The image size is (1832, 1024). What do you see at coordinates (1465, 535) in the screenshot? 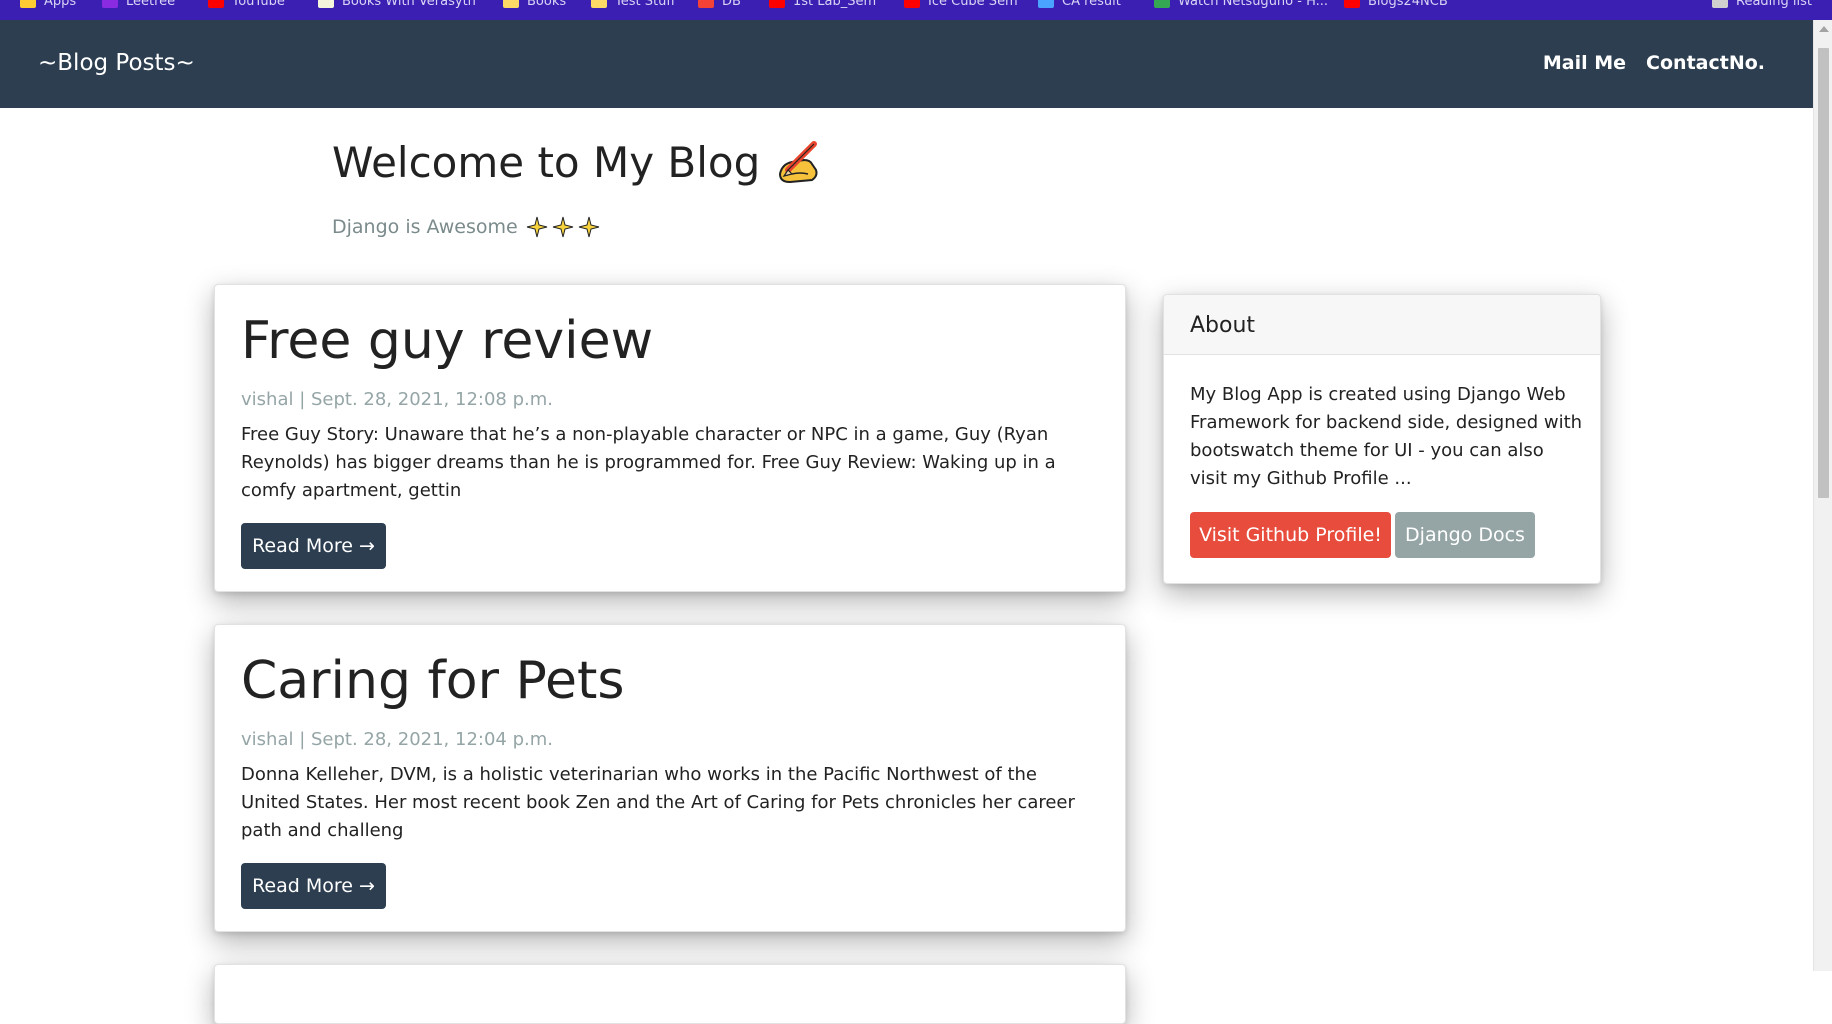
I see `django-docs-button: Django Docs` at bounding box center [1465, 535].